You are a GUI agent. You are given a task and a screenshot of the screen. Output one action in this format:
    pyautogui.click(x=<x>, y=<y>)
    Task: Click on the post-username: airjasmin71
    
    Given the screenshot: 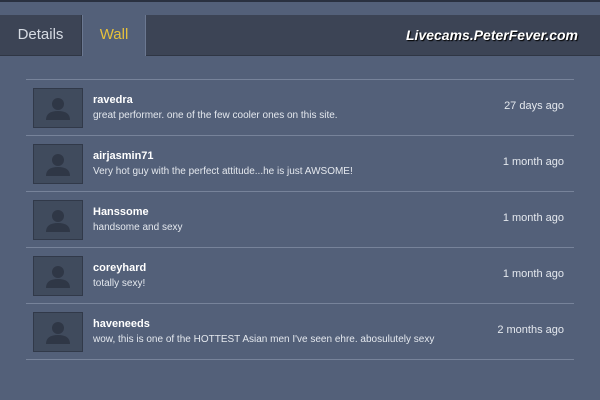 What is the action you would take?
    pyautogui.click(x=123, y=156)
    